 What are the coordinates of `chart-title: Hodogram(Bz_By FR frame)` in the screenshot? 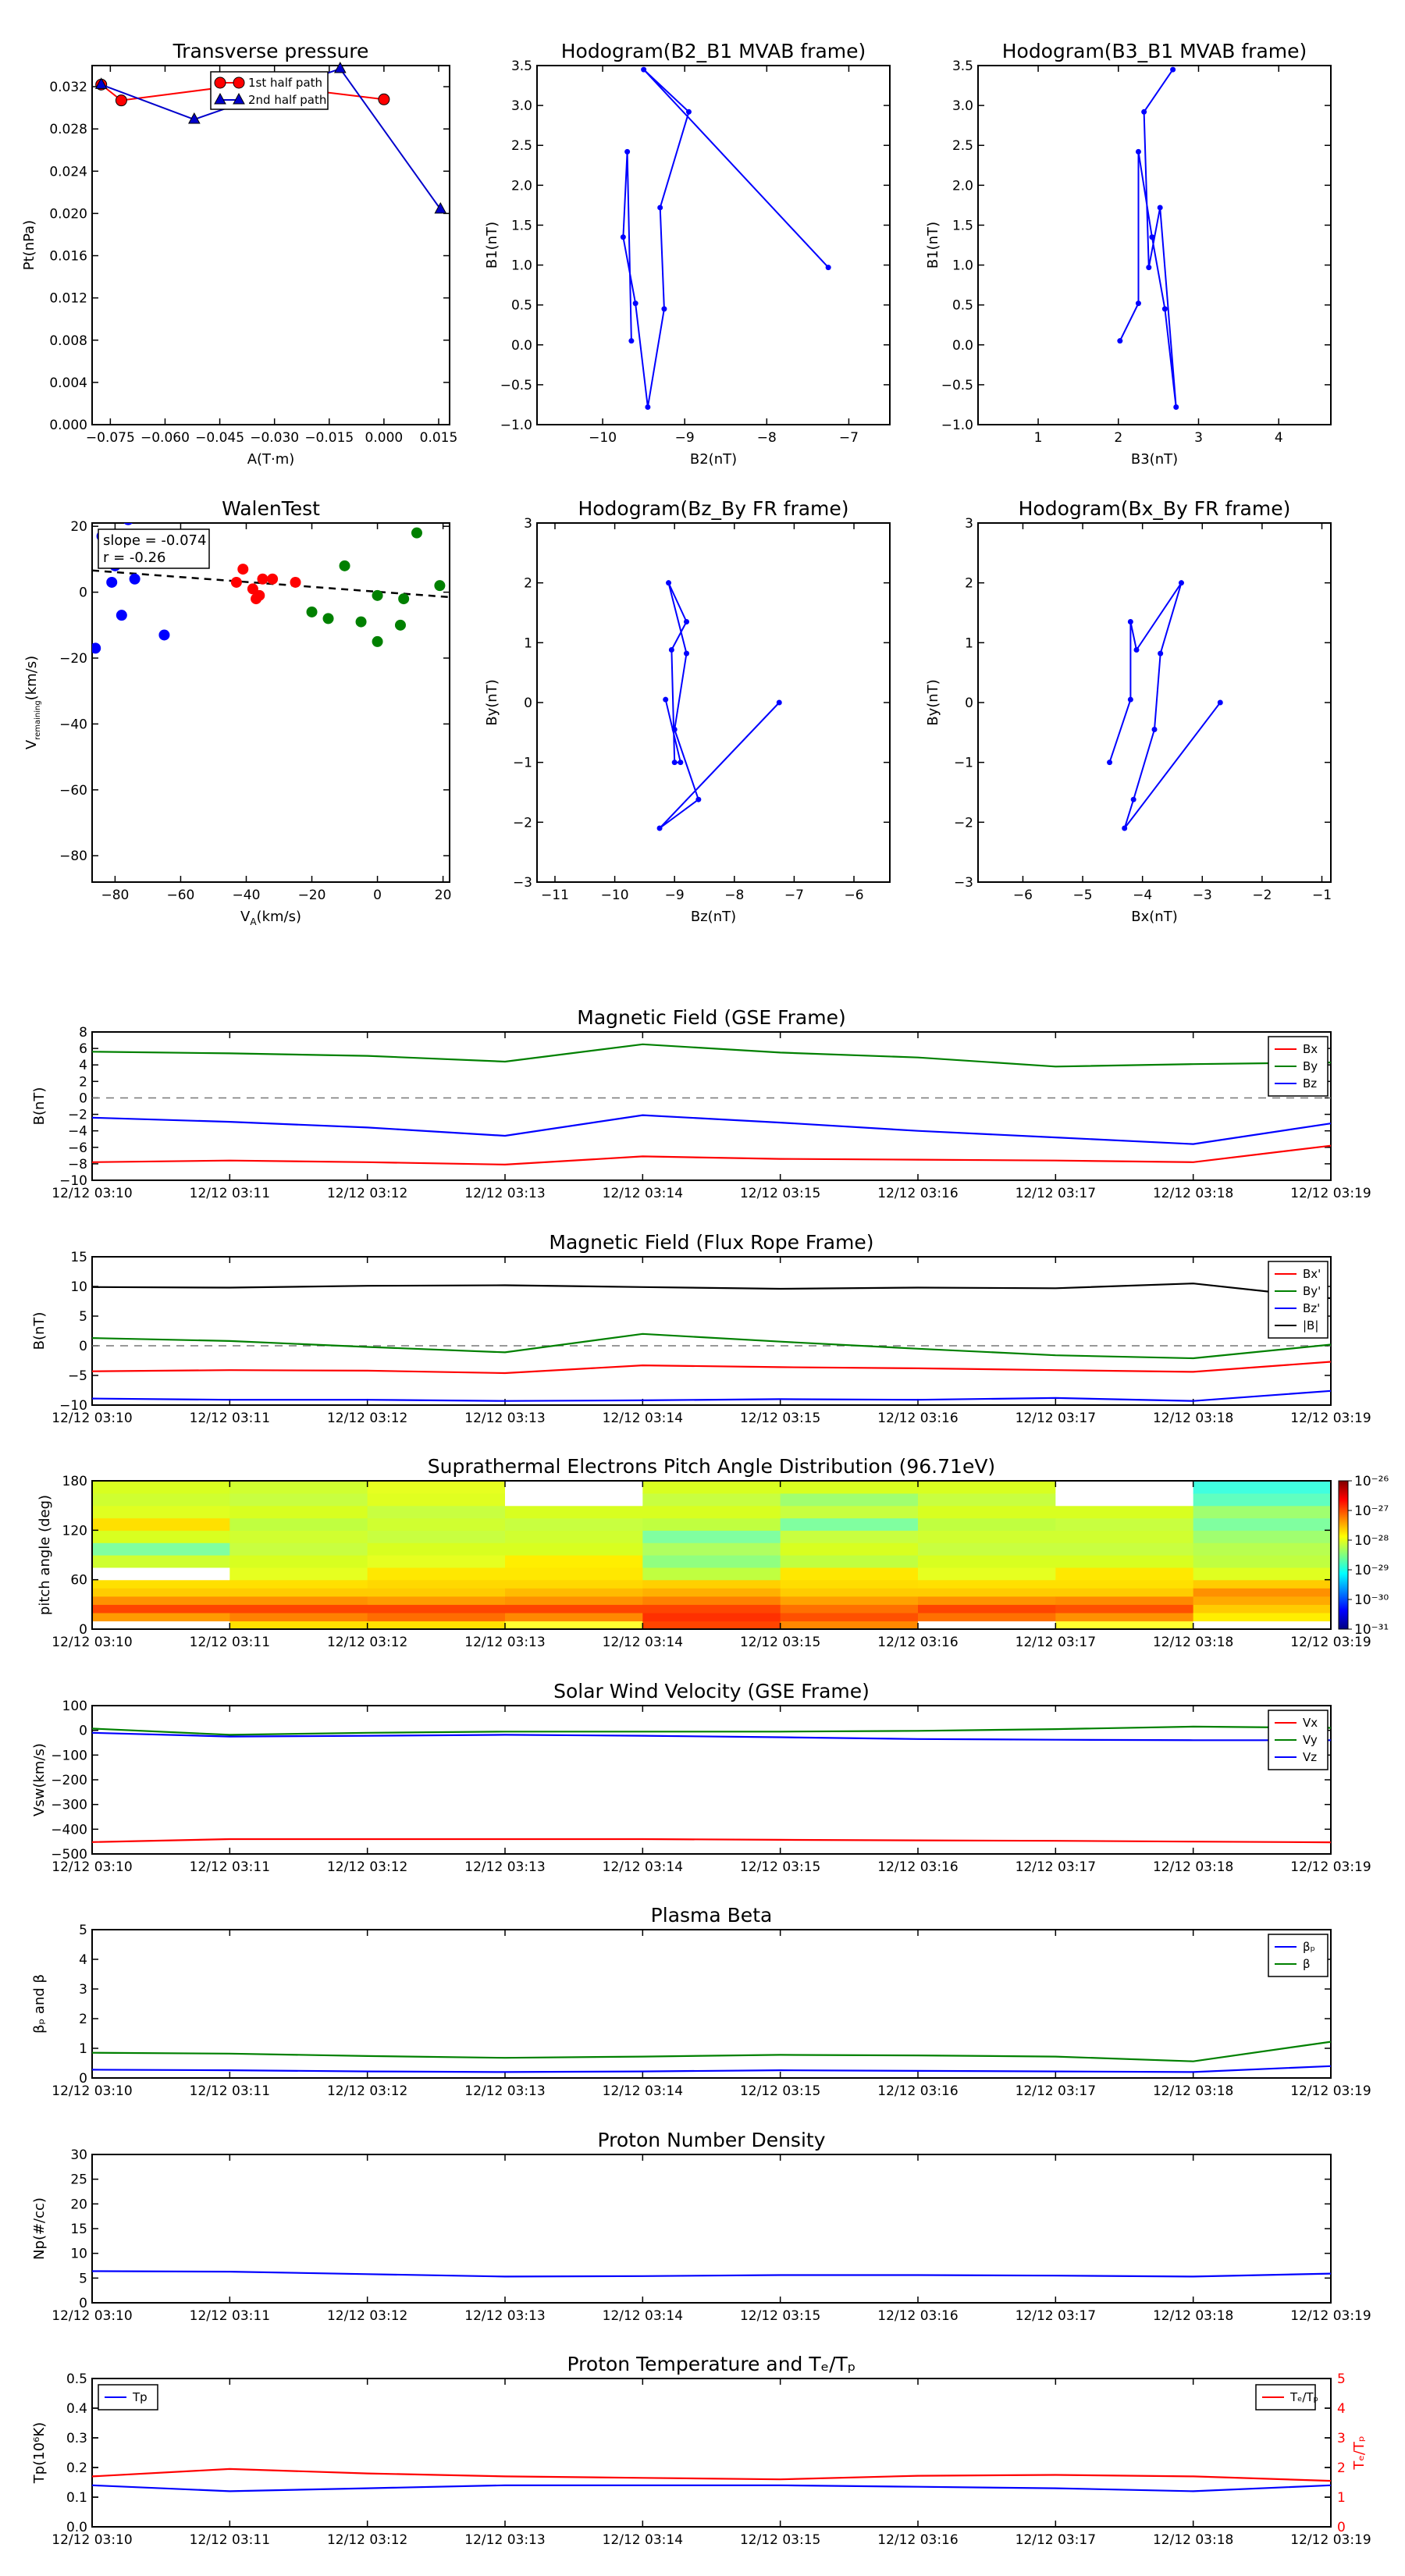 It's located at (713, 508).